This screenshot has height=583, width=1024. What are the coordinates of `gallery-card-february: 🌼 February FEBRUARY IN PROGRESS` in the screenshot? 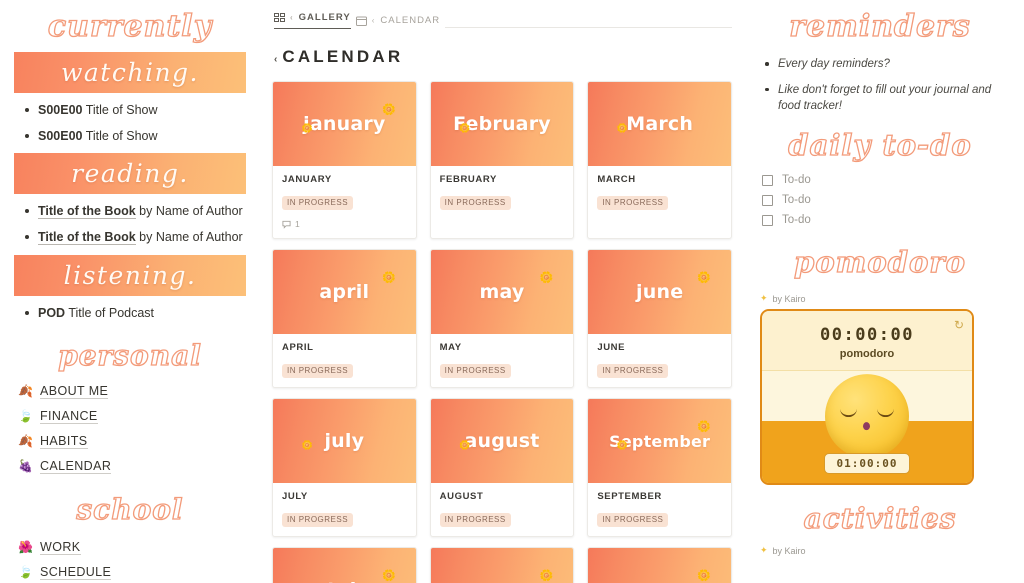 It's located at (502, 160).